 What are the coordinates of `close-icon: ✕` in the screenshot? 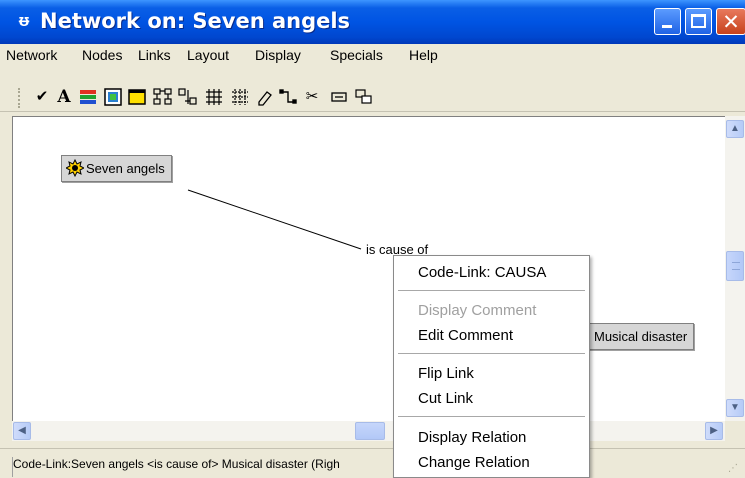 It's located at (731, 22).